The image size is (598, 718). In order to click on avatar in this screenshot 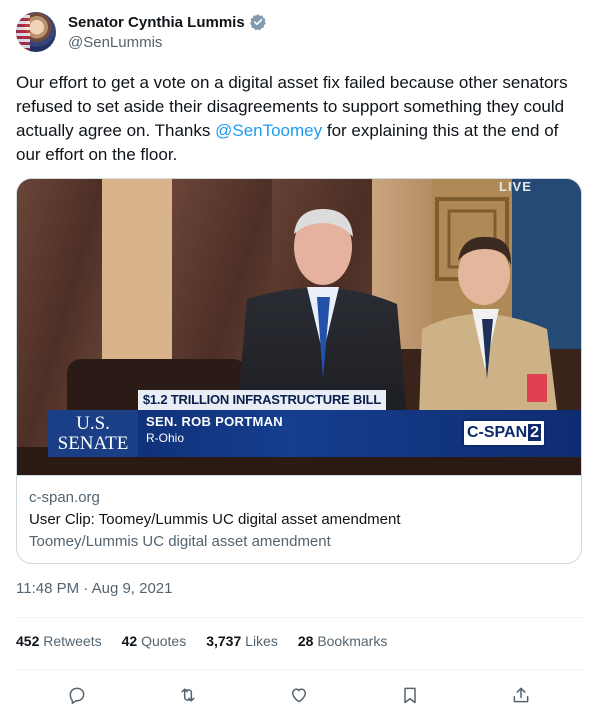, I will do `click(36, 32)`.